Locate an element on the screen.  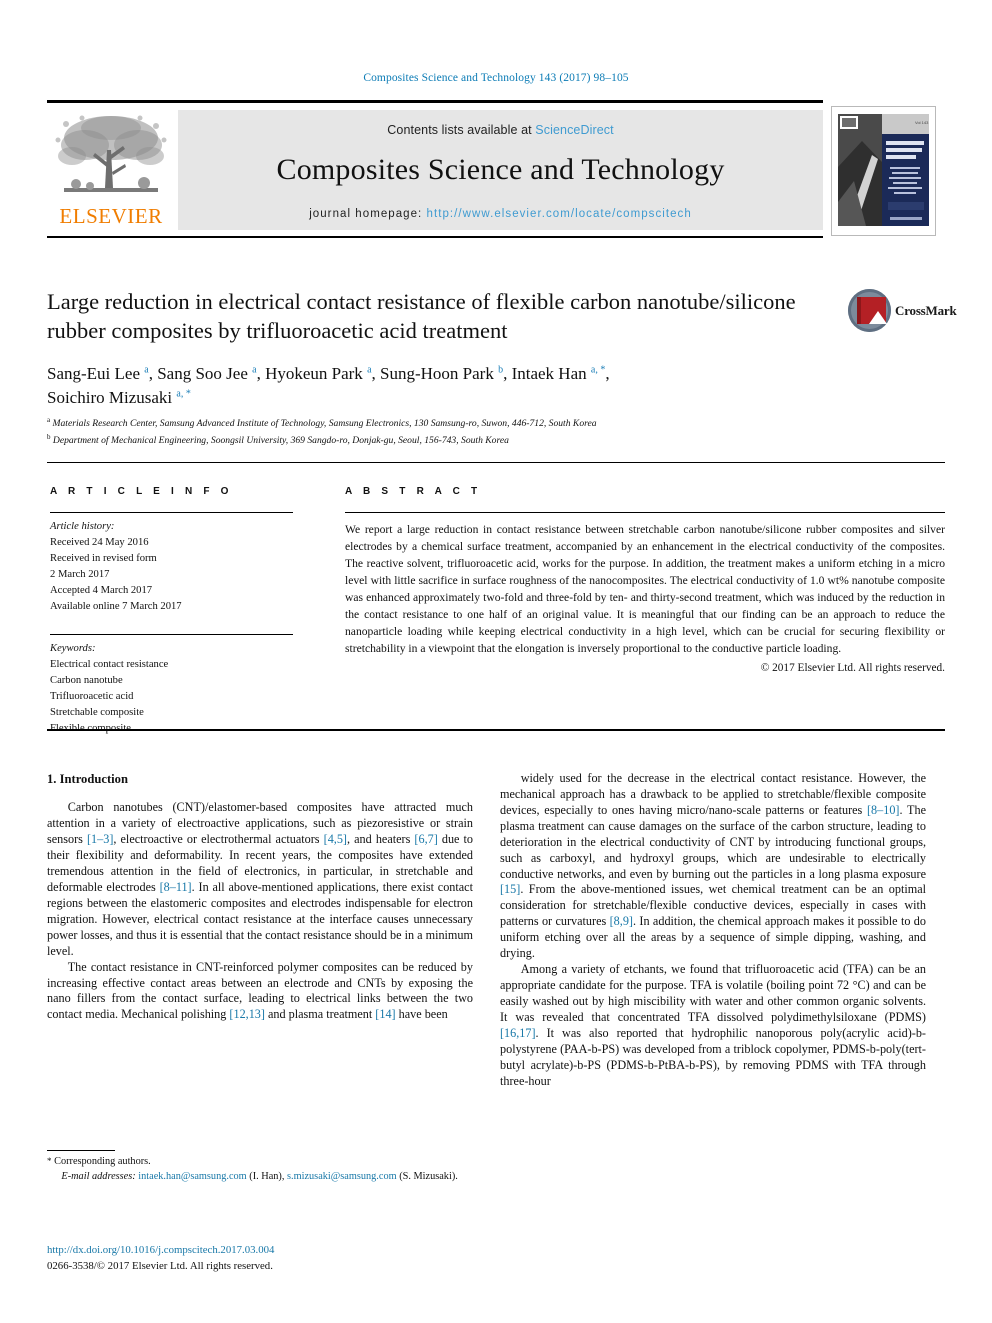
affiliation-marker: a is located at coordinates (49, 420).